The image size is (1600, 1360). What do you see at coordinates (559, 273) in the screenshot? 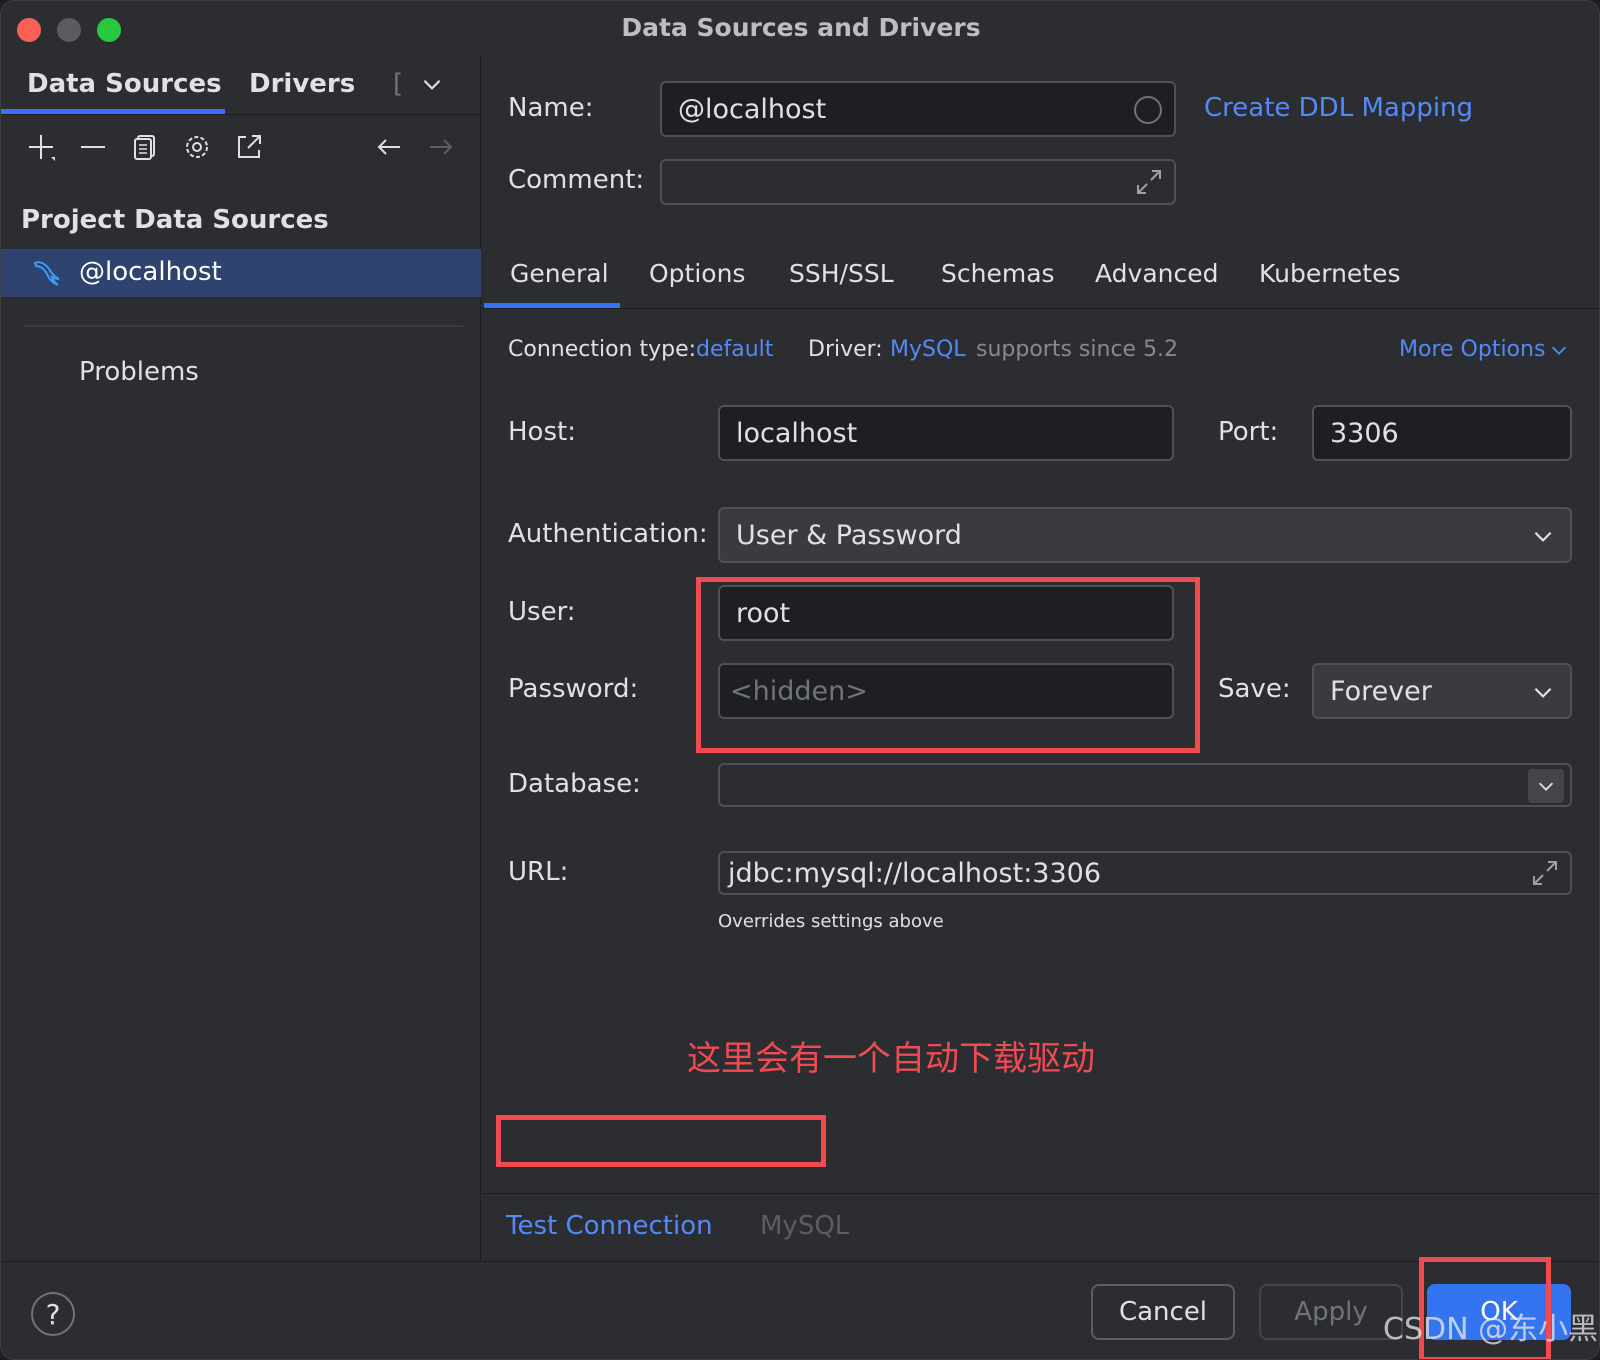
I see `tab-general: General` at bounding box center [559, 273].